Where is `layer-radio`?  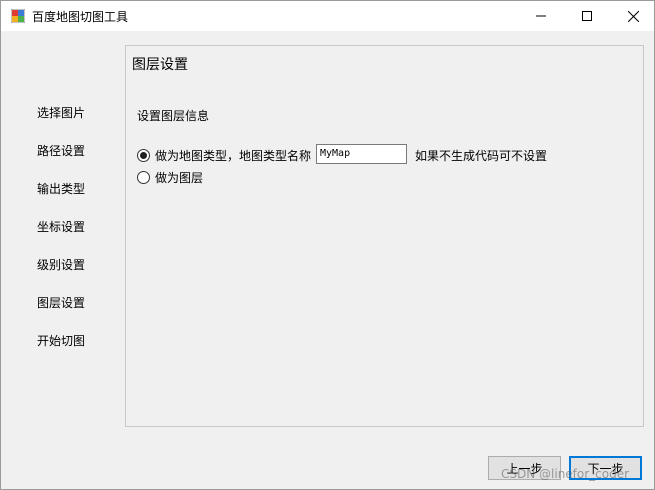 layer-radio is located at coordinates (143, 177).